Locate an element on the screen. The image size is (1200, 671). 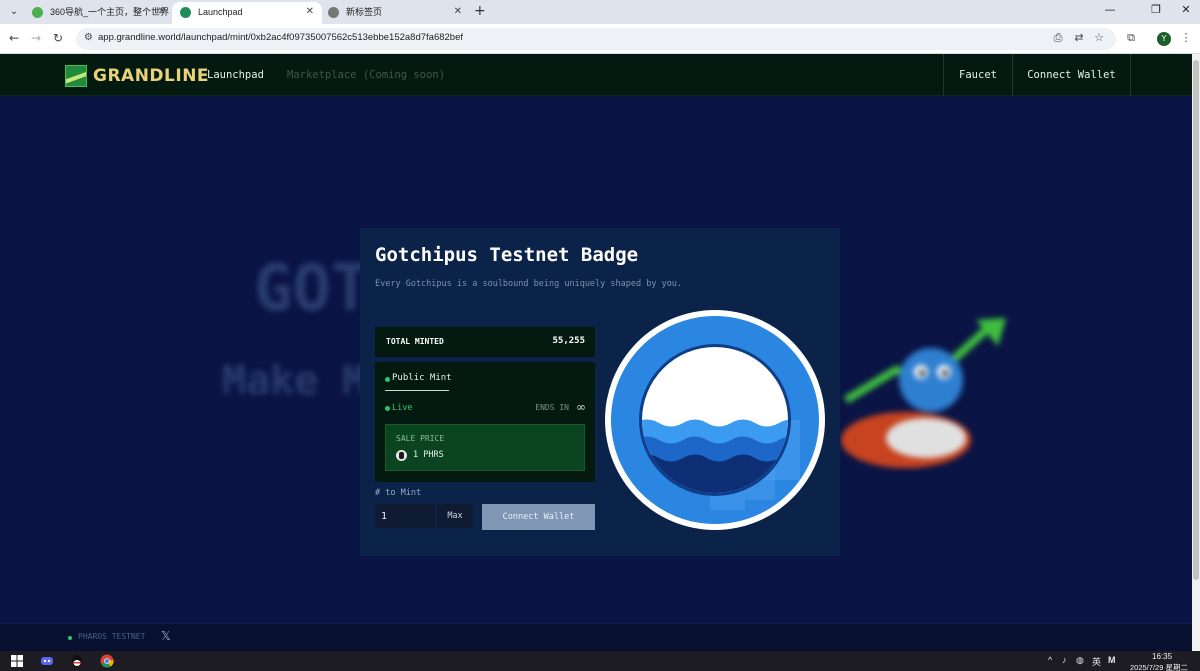
phase-name: Public Mint is located at coordinates (422, 378).